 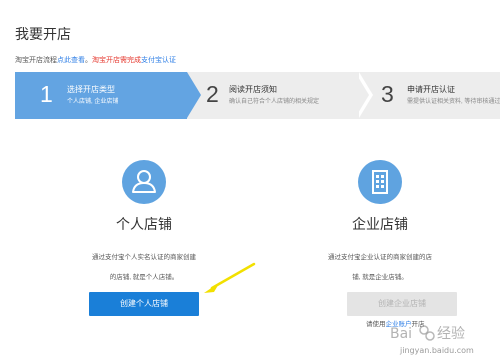 What do you see at coordinates (230, 277) in the screenshot?
I see `annotation-arrow-icon` at bounding box center [230, 277].